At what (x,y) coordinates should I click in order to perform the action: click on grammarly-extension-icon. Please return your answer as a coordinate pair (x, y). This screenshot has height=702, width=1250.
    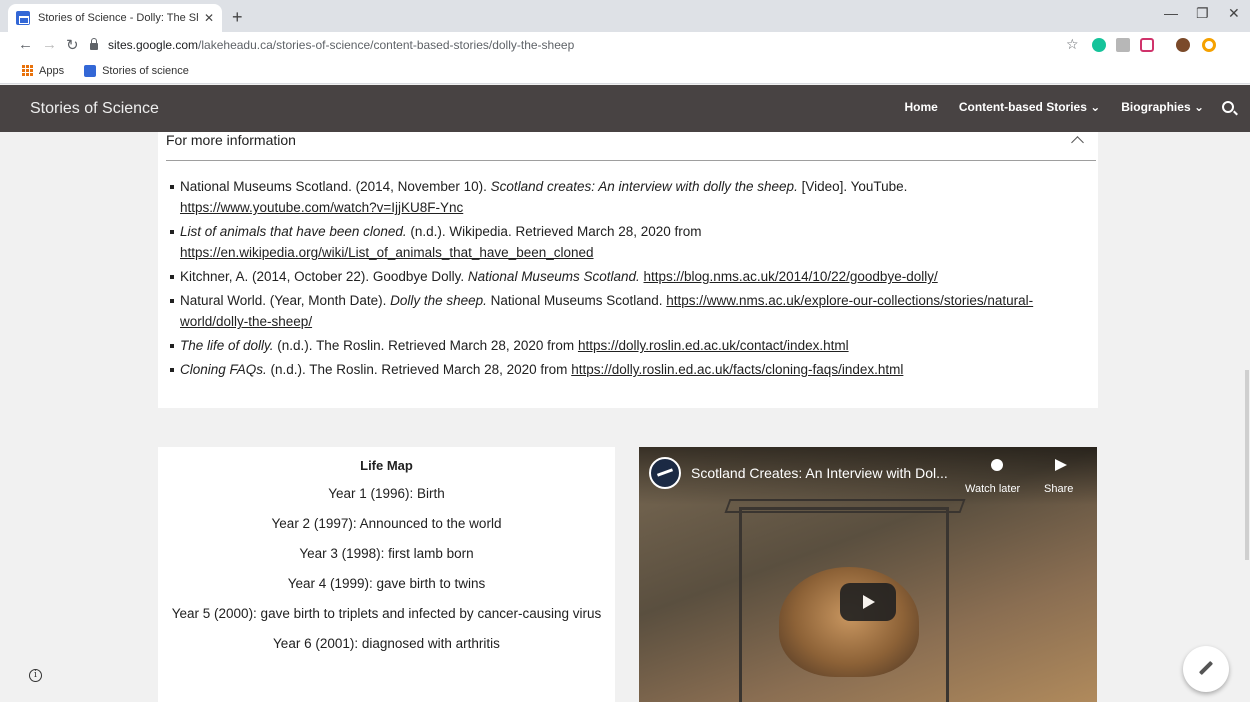
    Looking at the image, I should click on (1099, 45).